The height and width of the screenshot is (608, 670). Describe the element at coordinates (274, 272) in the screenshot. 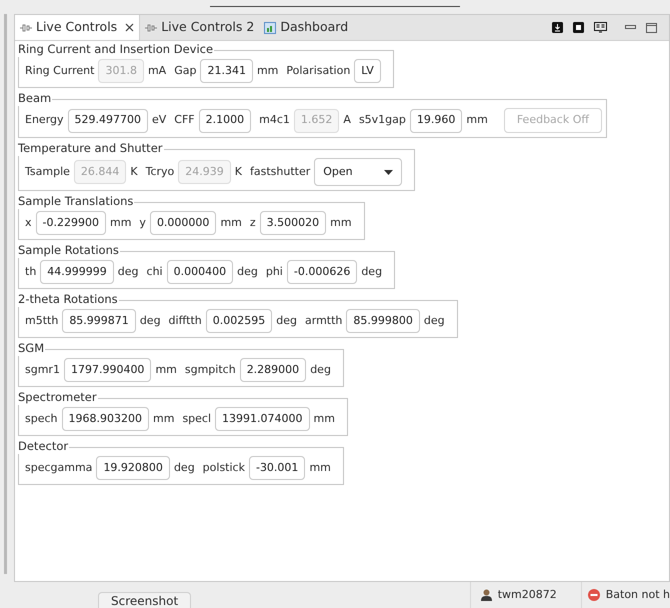

I see `field-label: phi` at that location.